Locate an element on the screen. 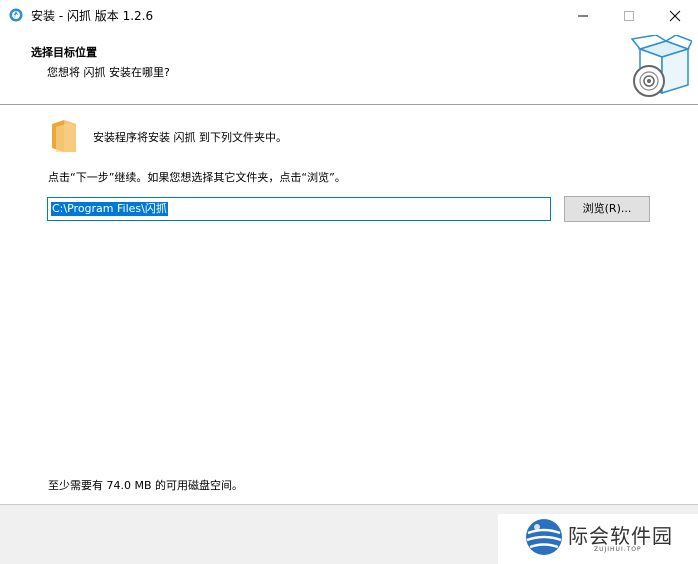 The height and width of the screenshot is (564, 698). watermark: 际会软件园 ZUJIHUI.TOP is located at coordinates (598, 539).